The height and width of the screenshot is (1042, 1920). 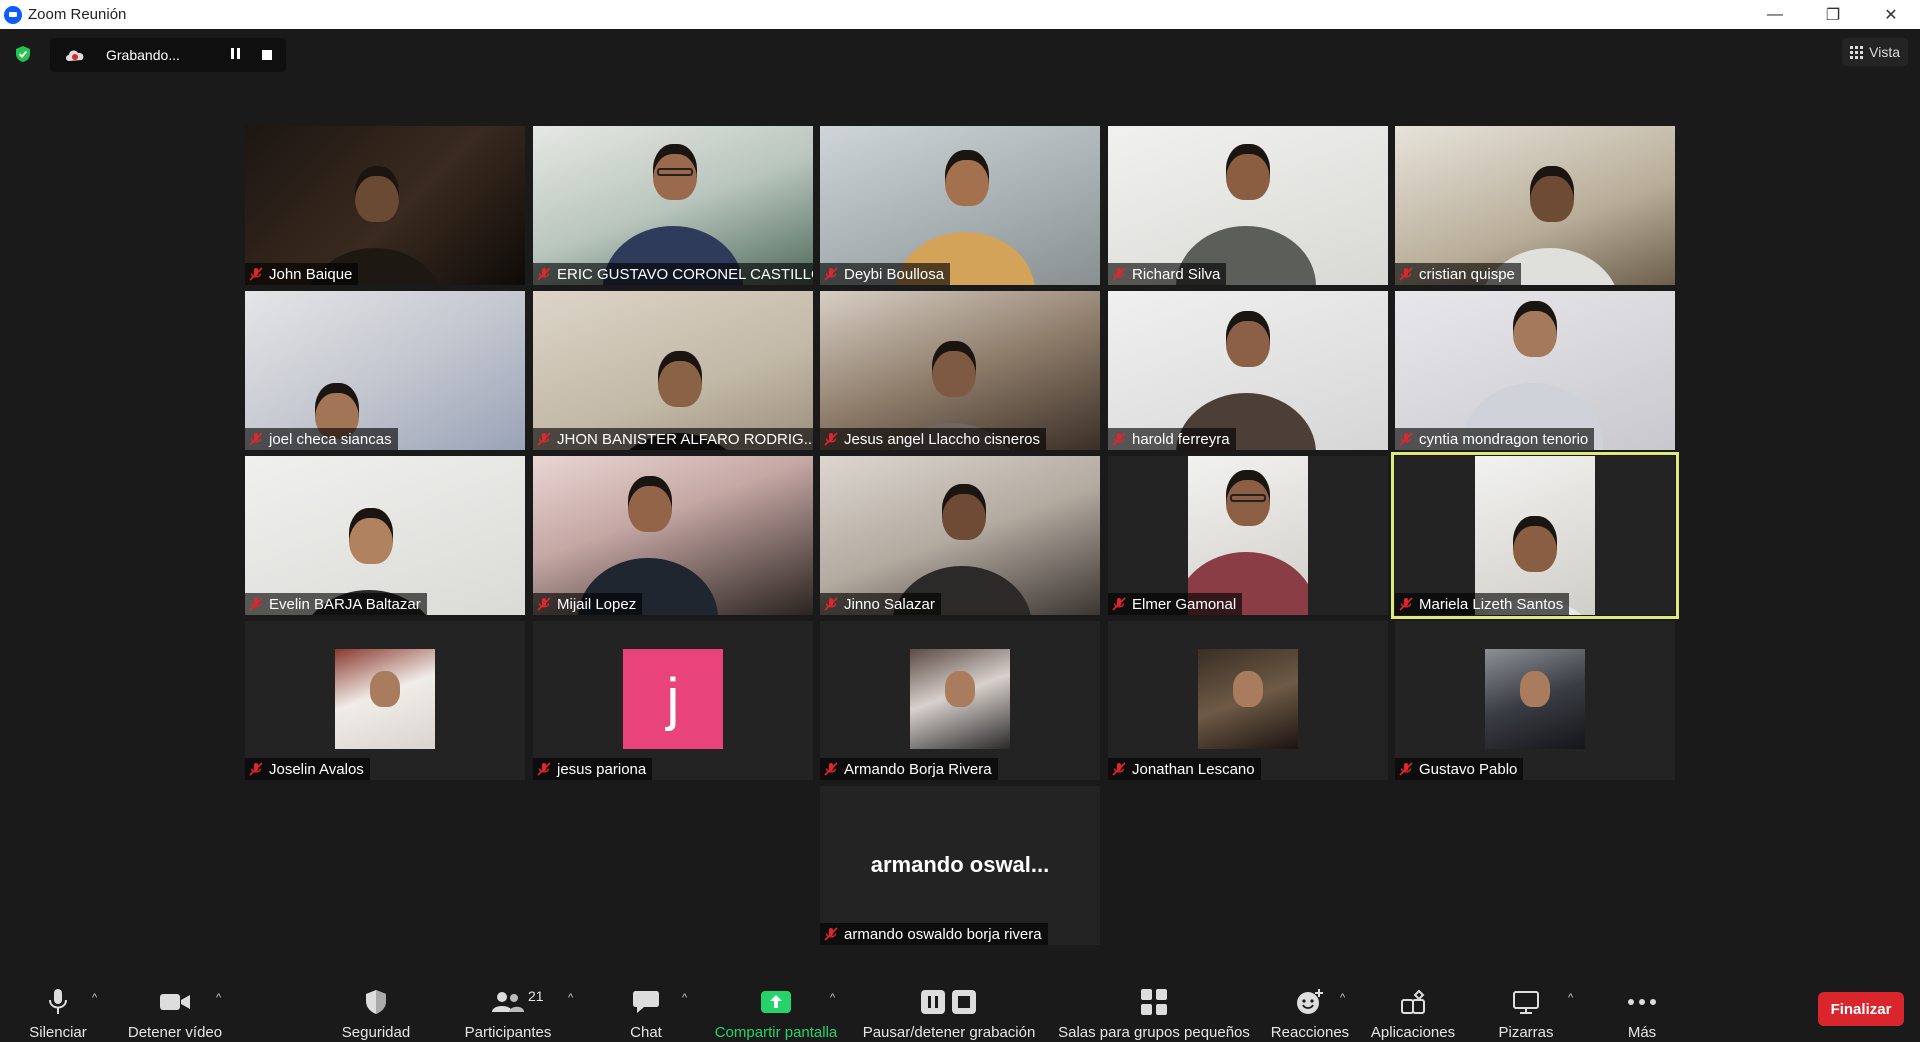 What do you see at coordinates (385, 535) in the screenshot?
I see `participant-tile: Evelin BARJA Baltazar` at bounding box center [385, 535].